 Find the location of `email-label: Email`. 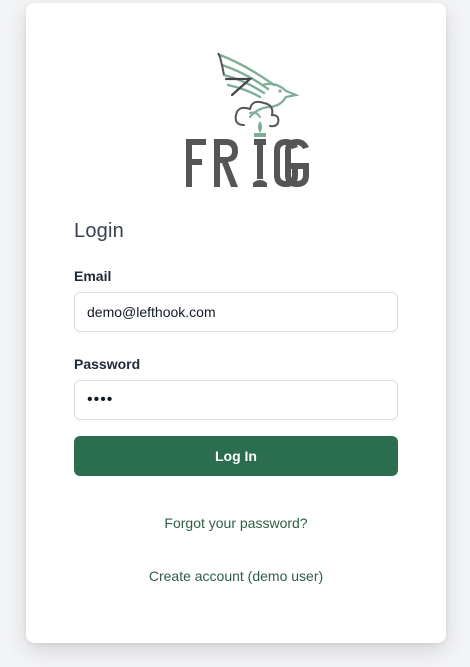

email-label: Email is located at coordinates (93, 276).